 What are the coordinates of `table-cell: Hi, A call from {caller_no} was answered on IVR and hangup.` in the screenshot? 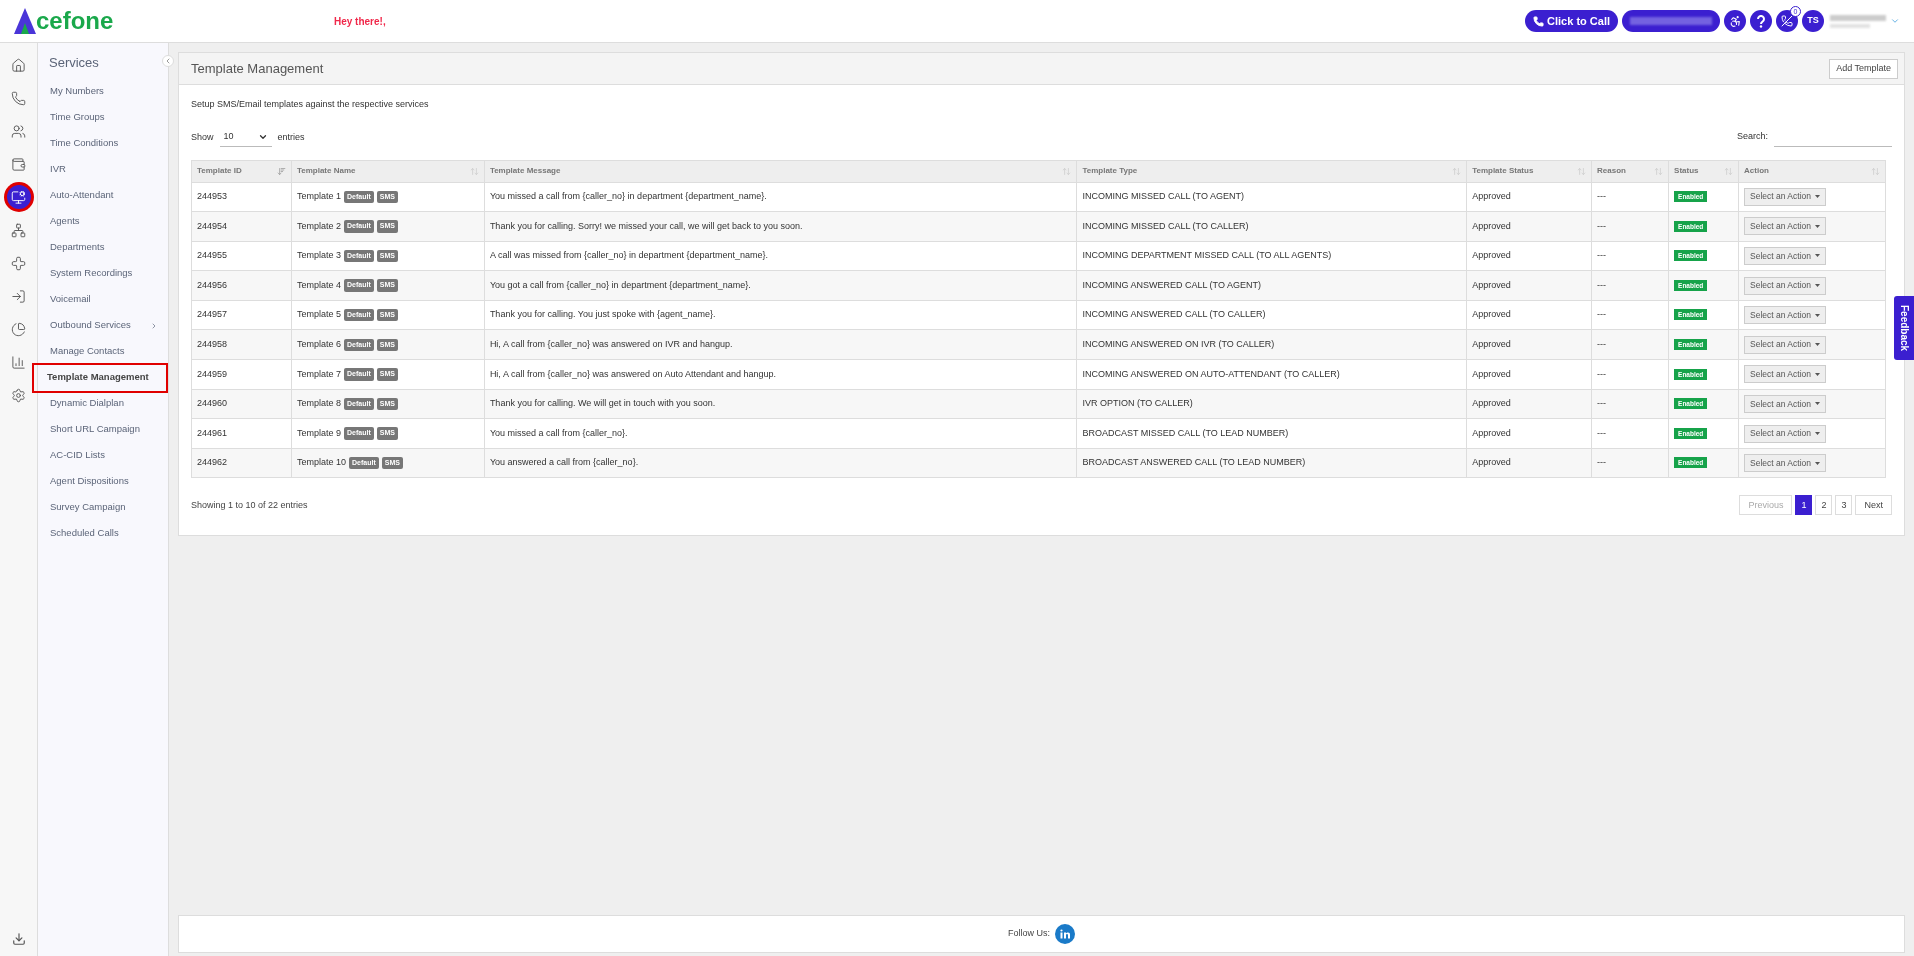 It's located at (780, 344).